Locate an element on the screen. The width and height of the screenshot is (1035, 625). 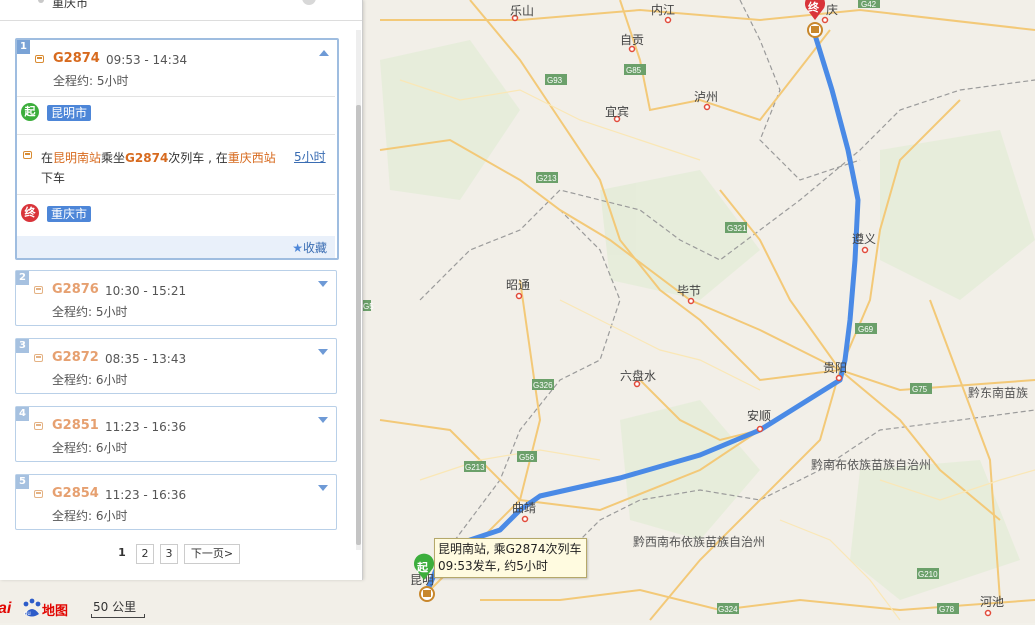
train-time: 09:53 - 14:34 is located at coordinates (147, 60).